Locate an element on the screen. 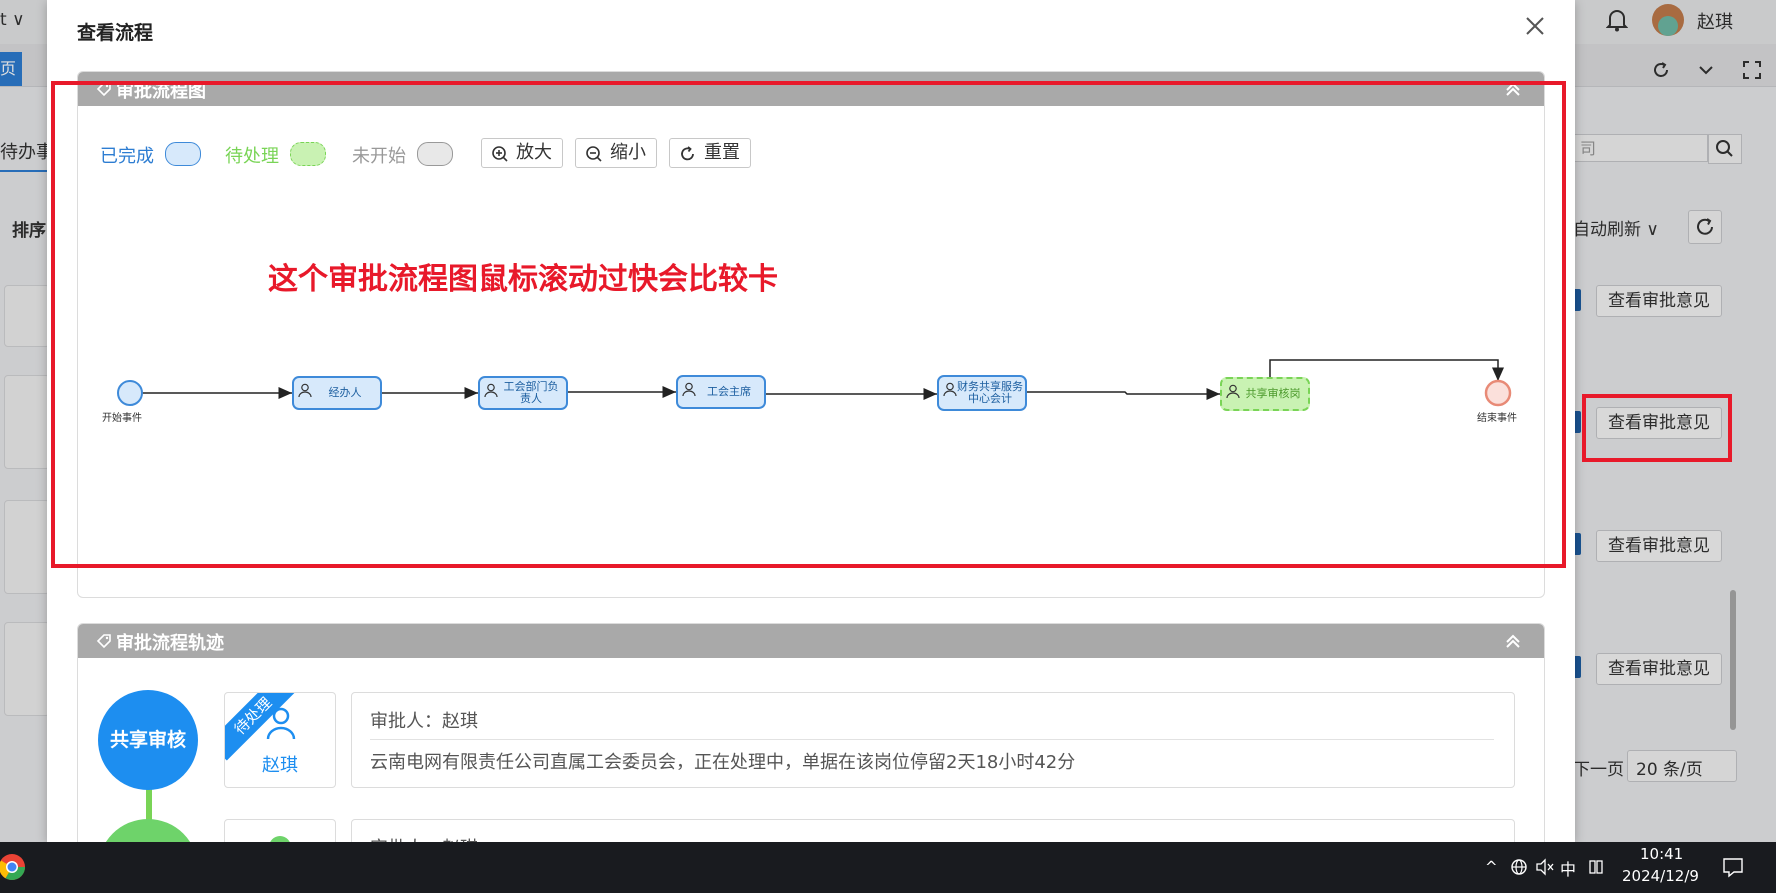 Image resolution: width=1776 pixels, height=893 pixels. collapse-icon is located at coordinates (1513, 641).